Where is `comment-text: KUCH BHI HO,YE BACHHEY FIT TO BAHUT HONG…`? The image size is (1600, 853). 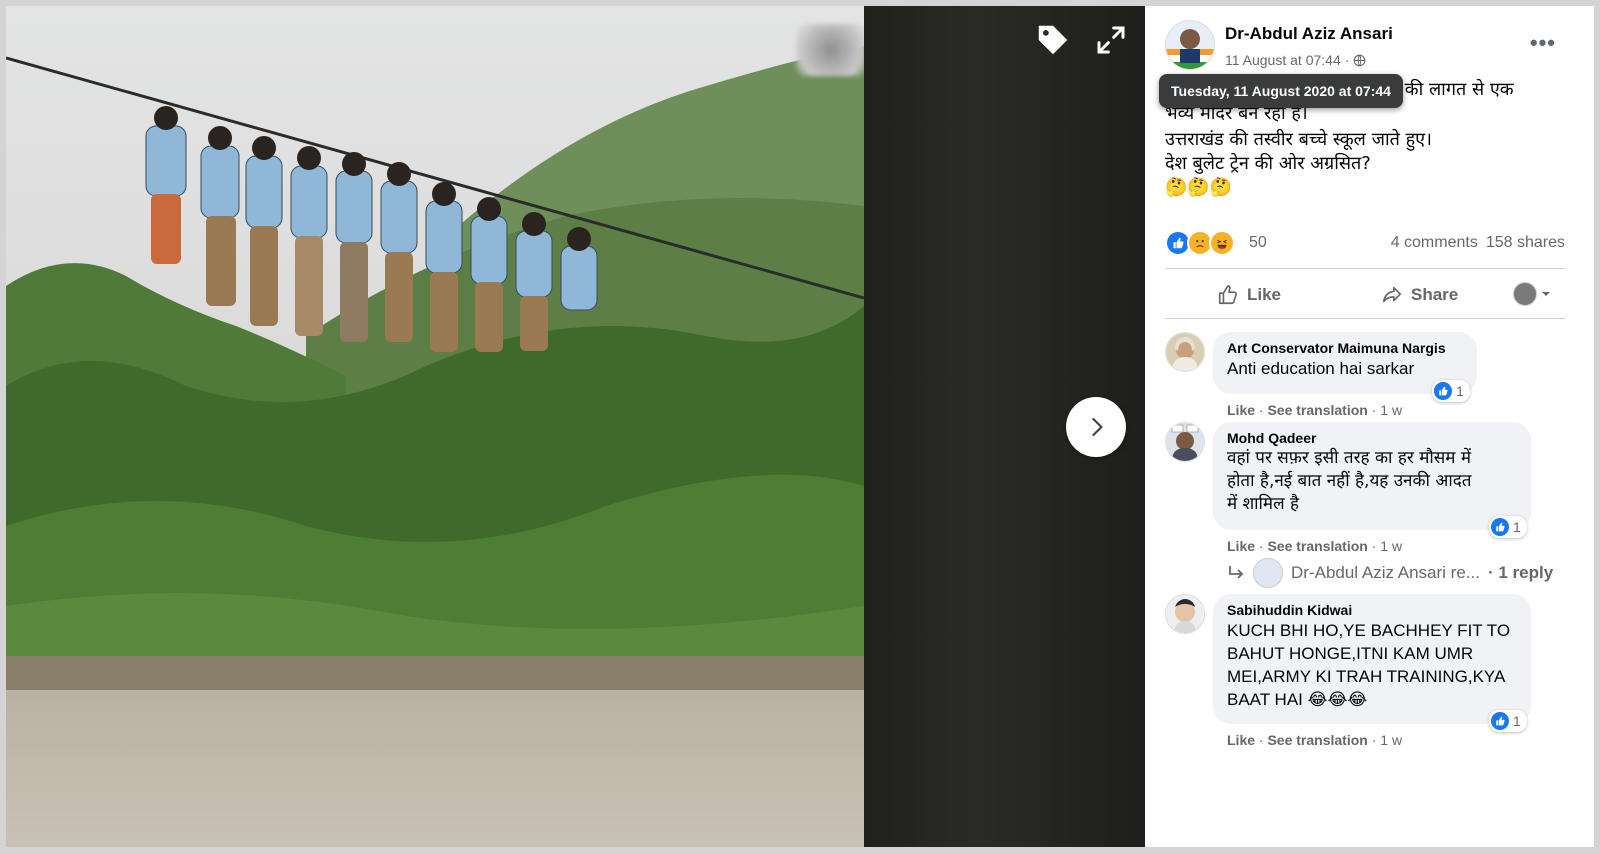 comment-text: KUCH BHI HO,YE BACHHEY FIT TO BAHUT HONG… is located at coordinates (1372, 665).